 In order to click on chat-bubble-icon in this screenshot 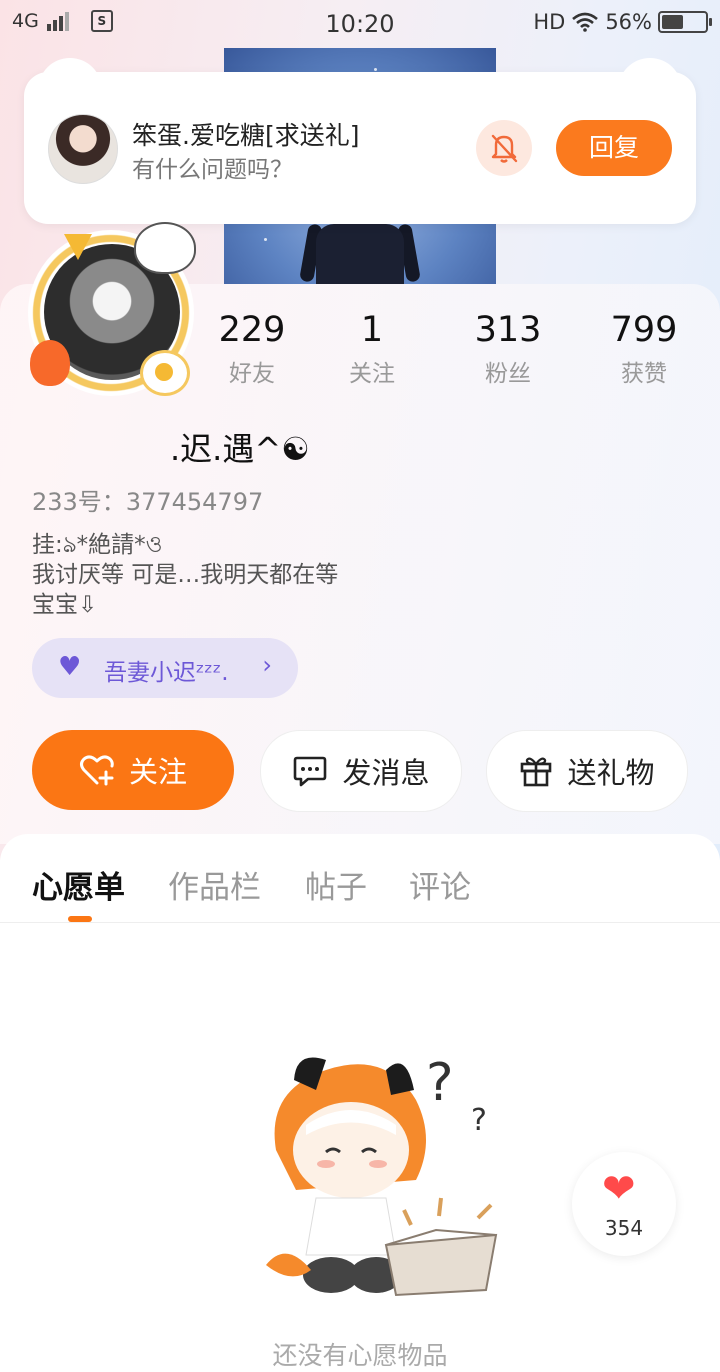, I will do `click(310, 771)`.